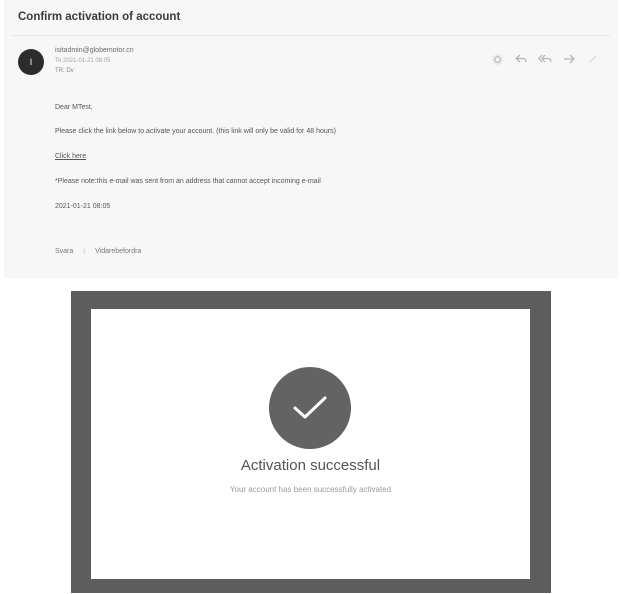 This screenshot has height=594, width=622. I want to click on settings-icon, so click(497, 59).